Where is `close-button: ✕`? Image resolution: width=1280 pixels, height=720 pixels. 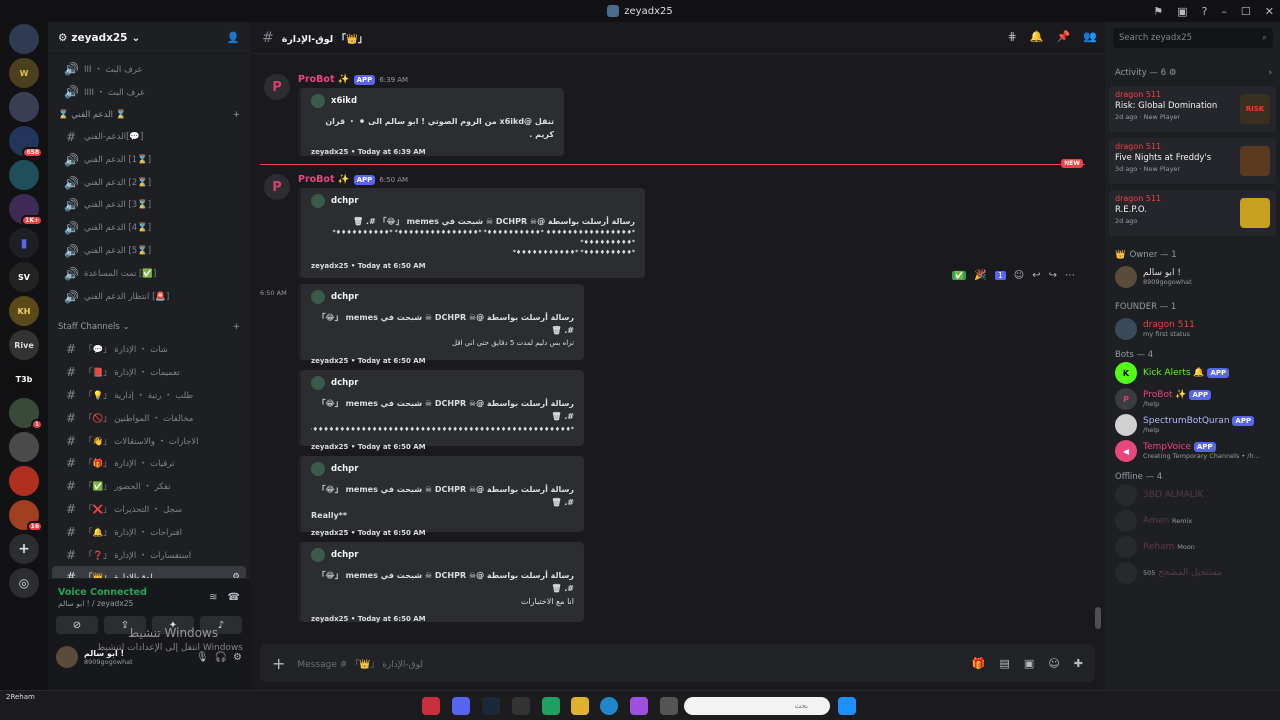
close-button: ✕ is located at coordinates (1269, 11).